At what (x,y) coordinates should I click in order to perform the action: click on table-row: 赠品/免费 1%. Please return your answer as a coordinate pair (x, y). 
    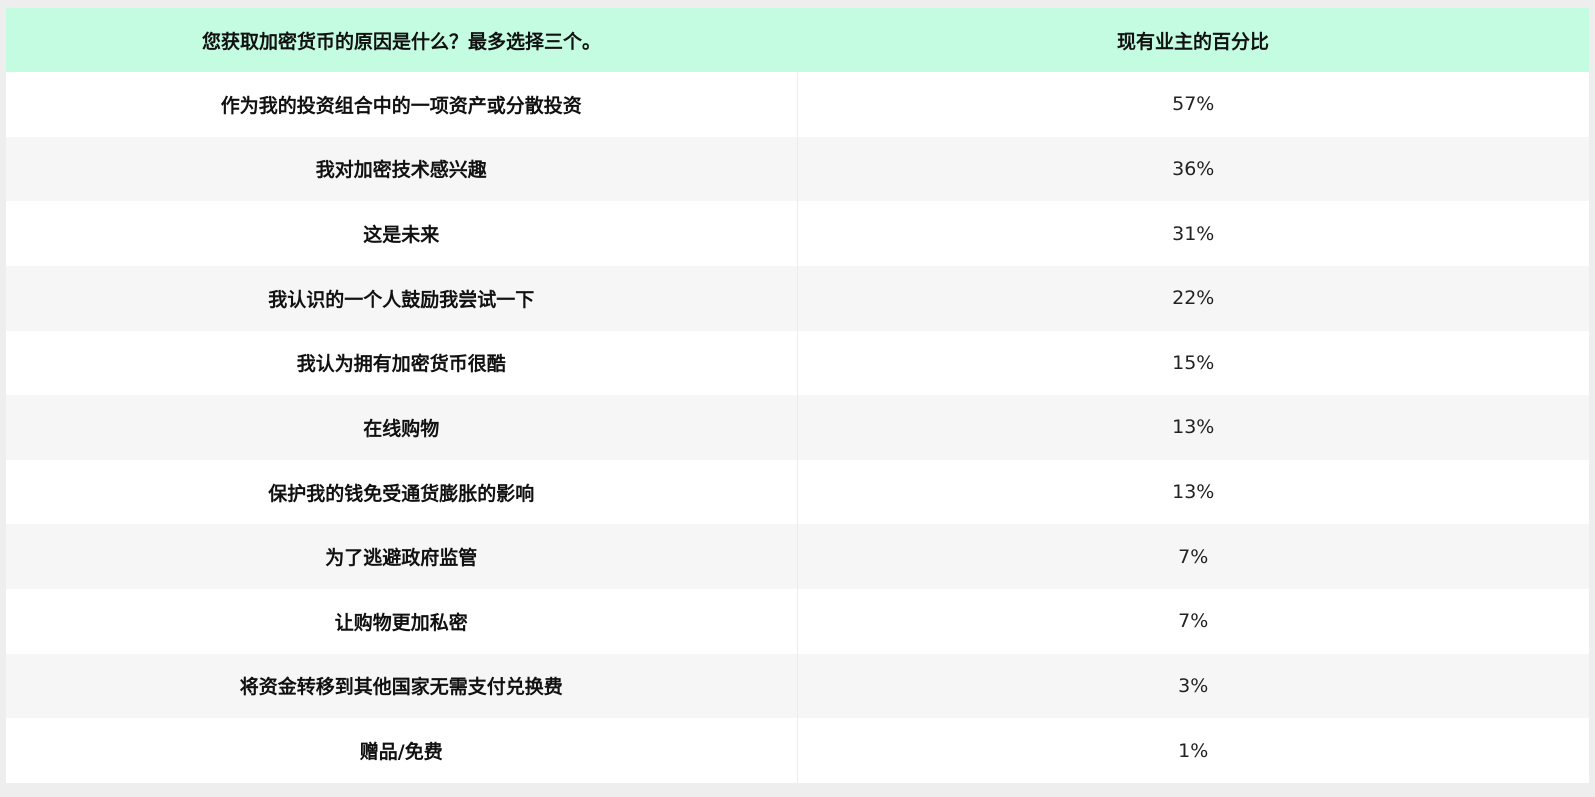
    Looking at the image, I should click on (797, 750).